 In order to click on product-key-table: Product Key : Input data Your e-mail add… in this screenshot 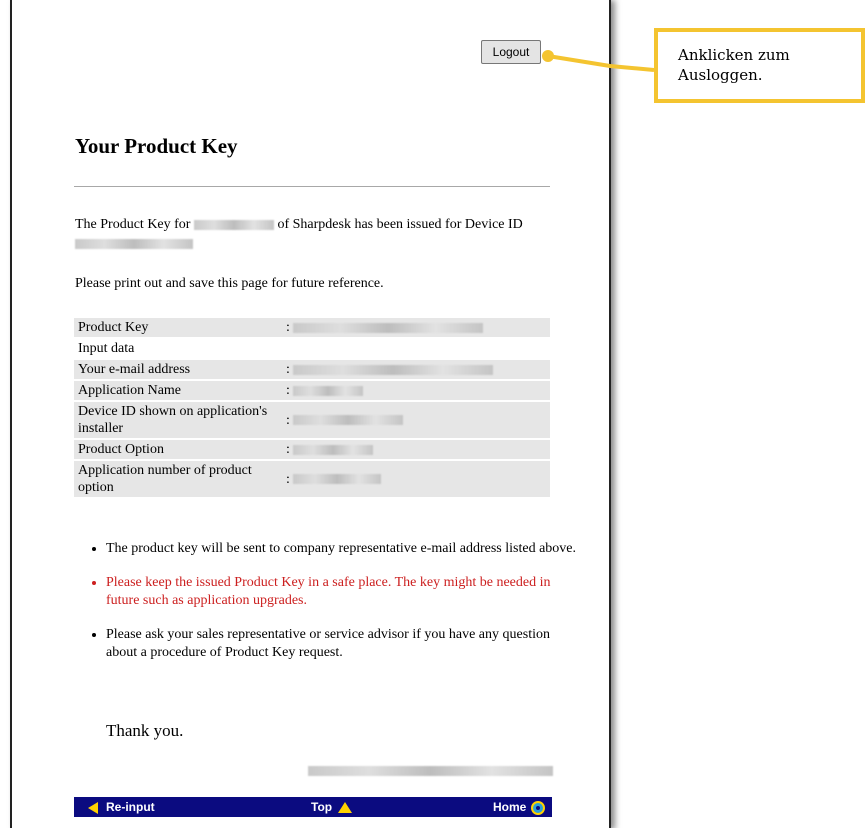, I will do `click(312, 407)`.